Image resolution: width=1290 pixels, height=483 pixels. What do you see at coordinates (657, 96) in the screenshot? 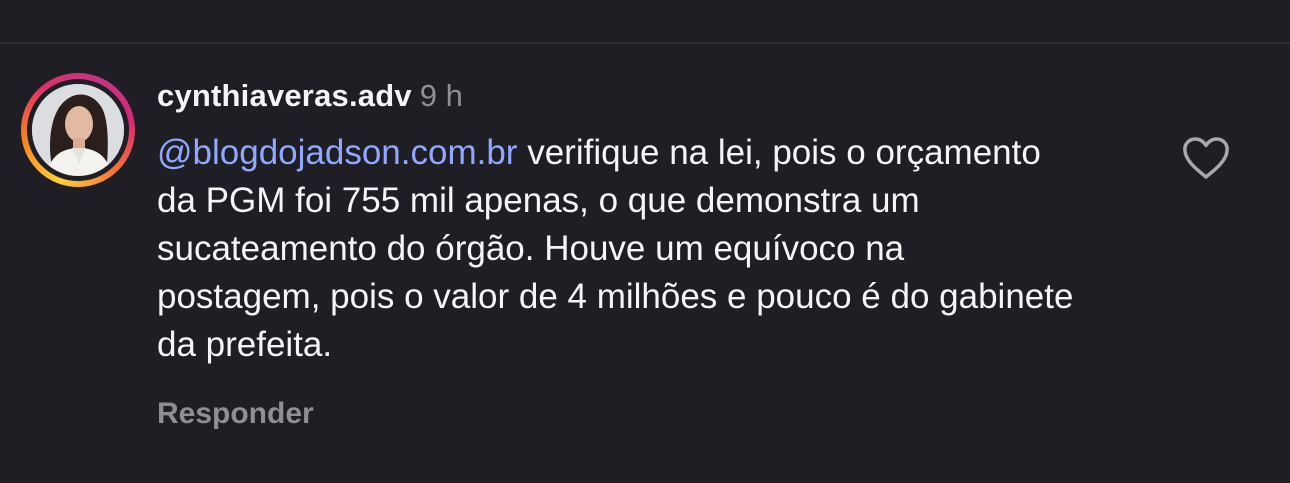
I see `comment-header: cynthiaveras.adv 9 h` at bounding box center [657, 96].